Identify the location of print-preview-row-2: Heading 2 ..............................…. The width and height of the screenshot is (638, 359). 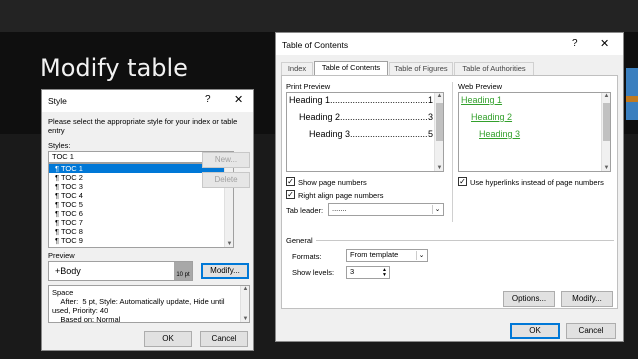
(366, 117).